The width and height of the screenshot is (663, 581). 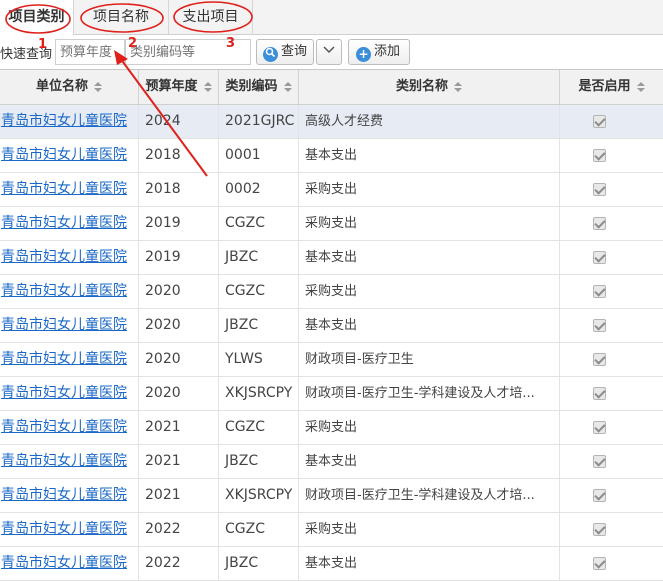 I want to click on budget-year-input, so click(x=90, y=52).